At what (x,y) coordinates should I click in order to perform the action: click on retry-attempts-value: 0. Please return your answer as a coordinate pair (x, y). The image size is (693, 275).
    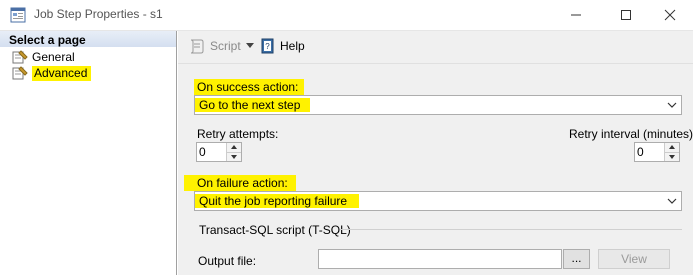
    Looking at the image, I should click on (202, 152).